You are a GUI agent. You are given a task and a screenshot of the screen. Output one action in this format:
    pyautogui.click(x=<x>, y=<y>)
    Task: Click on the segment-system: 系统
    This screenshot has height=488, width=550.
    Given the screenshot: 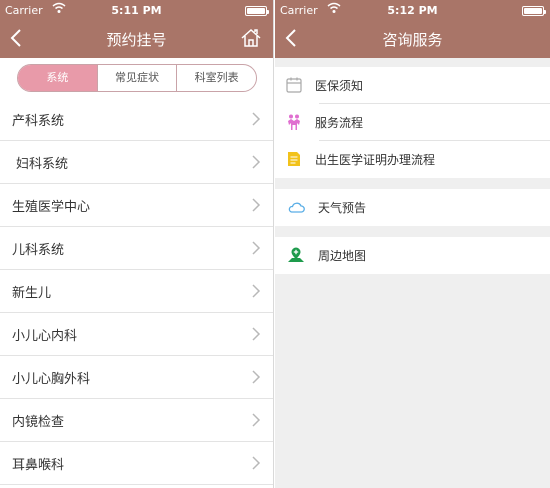 What is the action you would take?
    pyautogui.click(x=57, y=78)
    